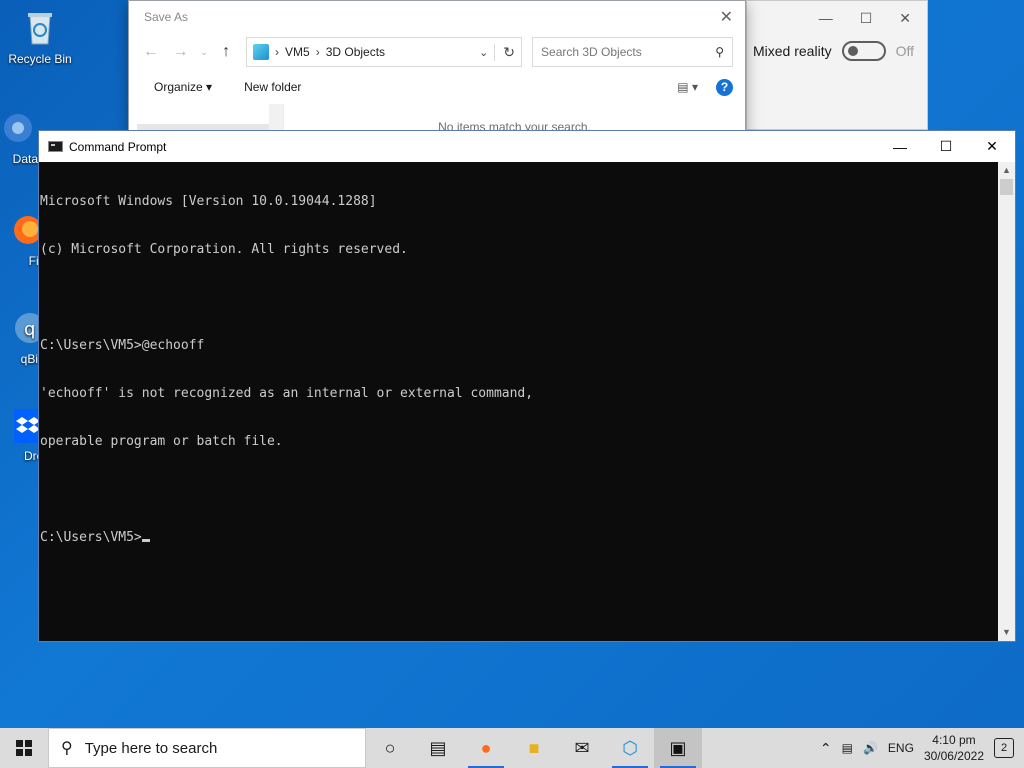  I want to click on task-view-icon: ▤, so click(438, 748).